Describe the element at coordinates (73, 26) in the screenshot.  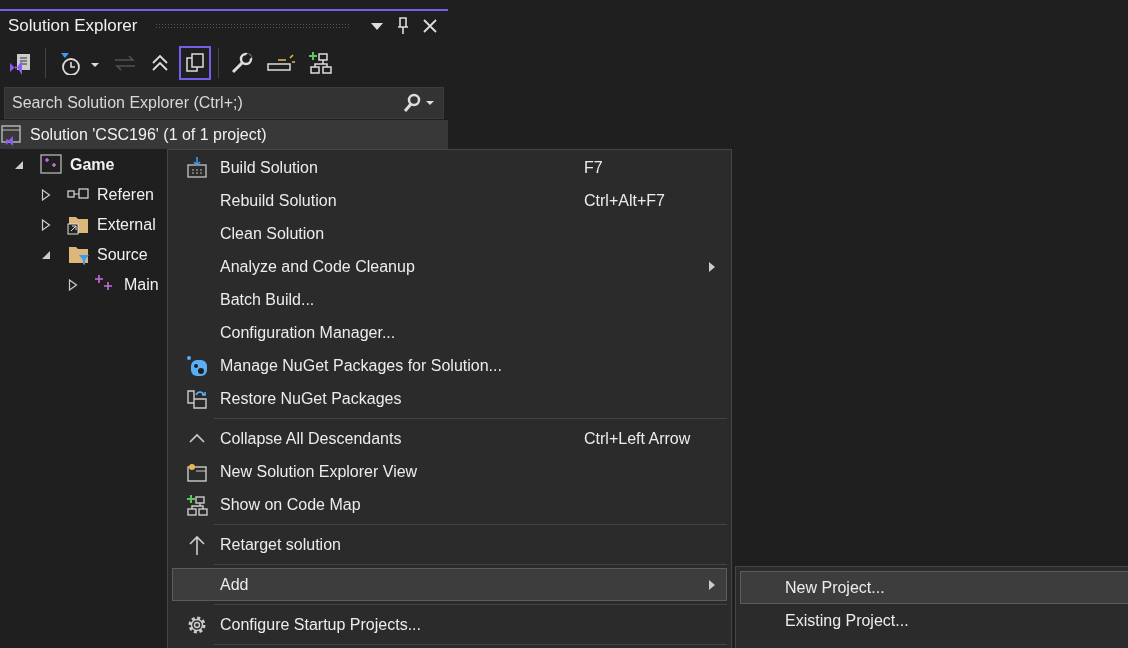
I see `panel-title: Solution Explorer` at that location.